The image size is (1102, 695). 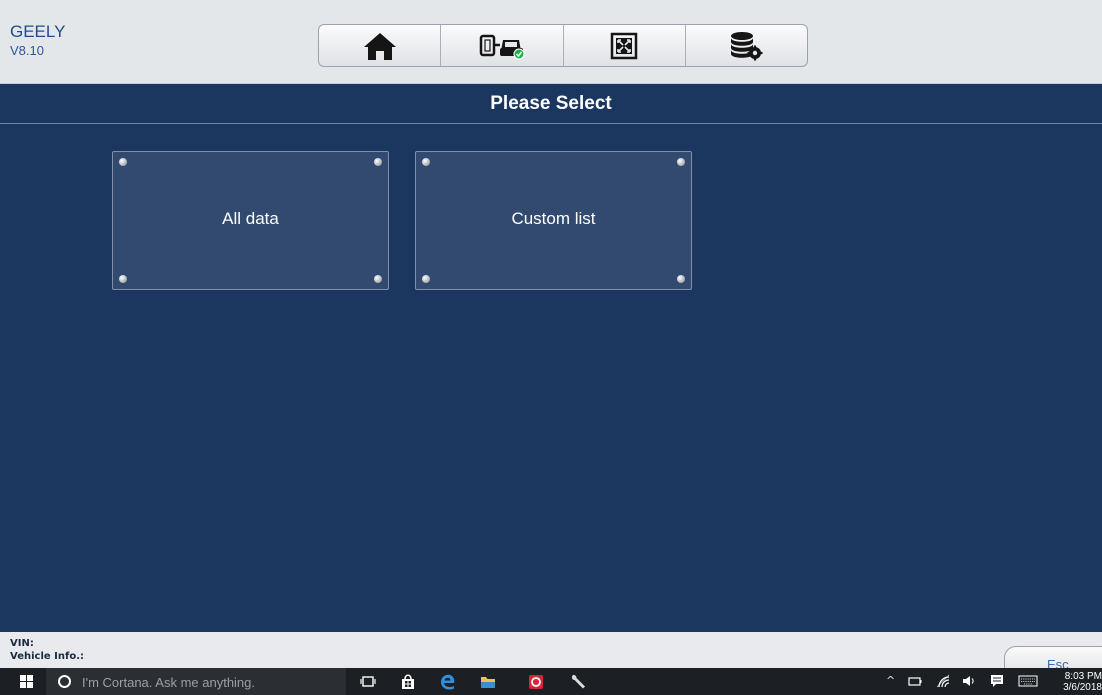 What do you see at coordinates (578, 681) in the screenshot?
I see `diagnostic-tool-icon` at bounding box center [578, 681].